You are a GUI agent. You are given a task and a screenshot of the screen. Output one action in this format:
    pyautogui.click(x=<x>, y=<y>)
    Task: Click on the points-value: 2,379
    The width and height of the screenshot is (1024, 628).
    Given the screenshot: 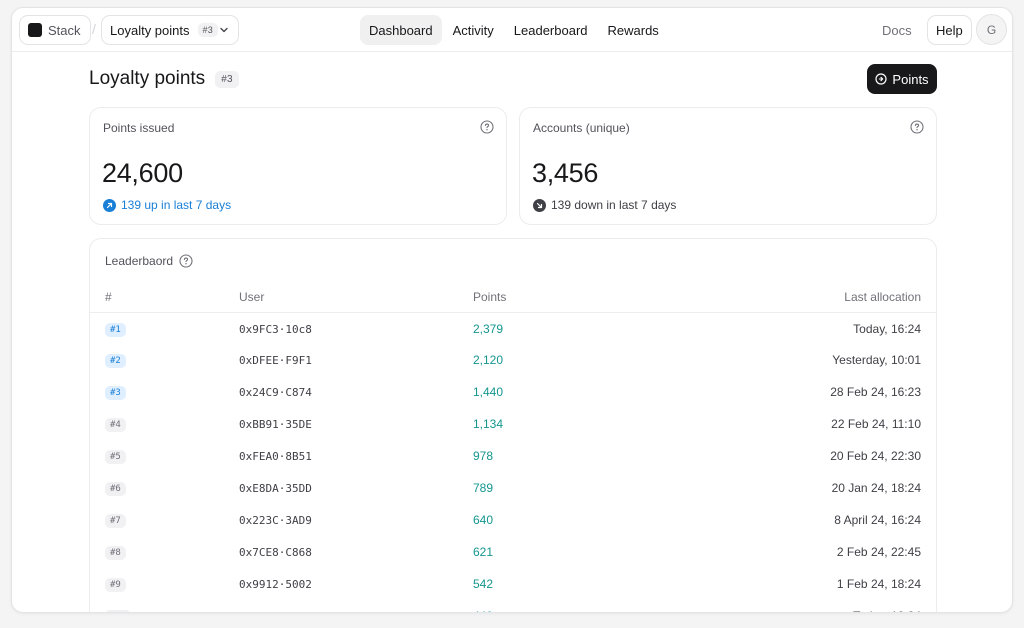 What is the action you would take?
    pyautogui.click(x=488, y=329)
    